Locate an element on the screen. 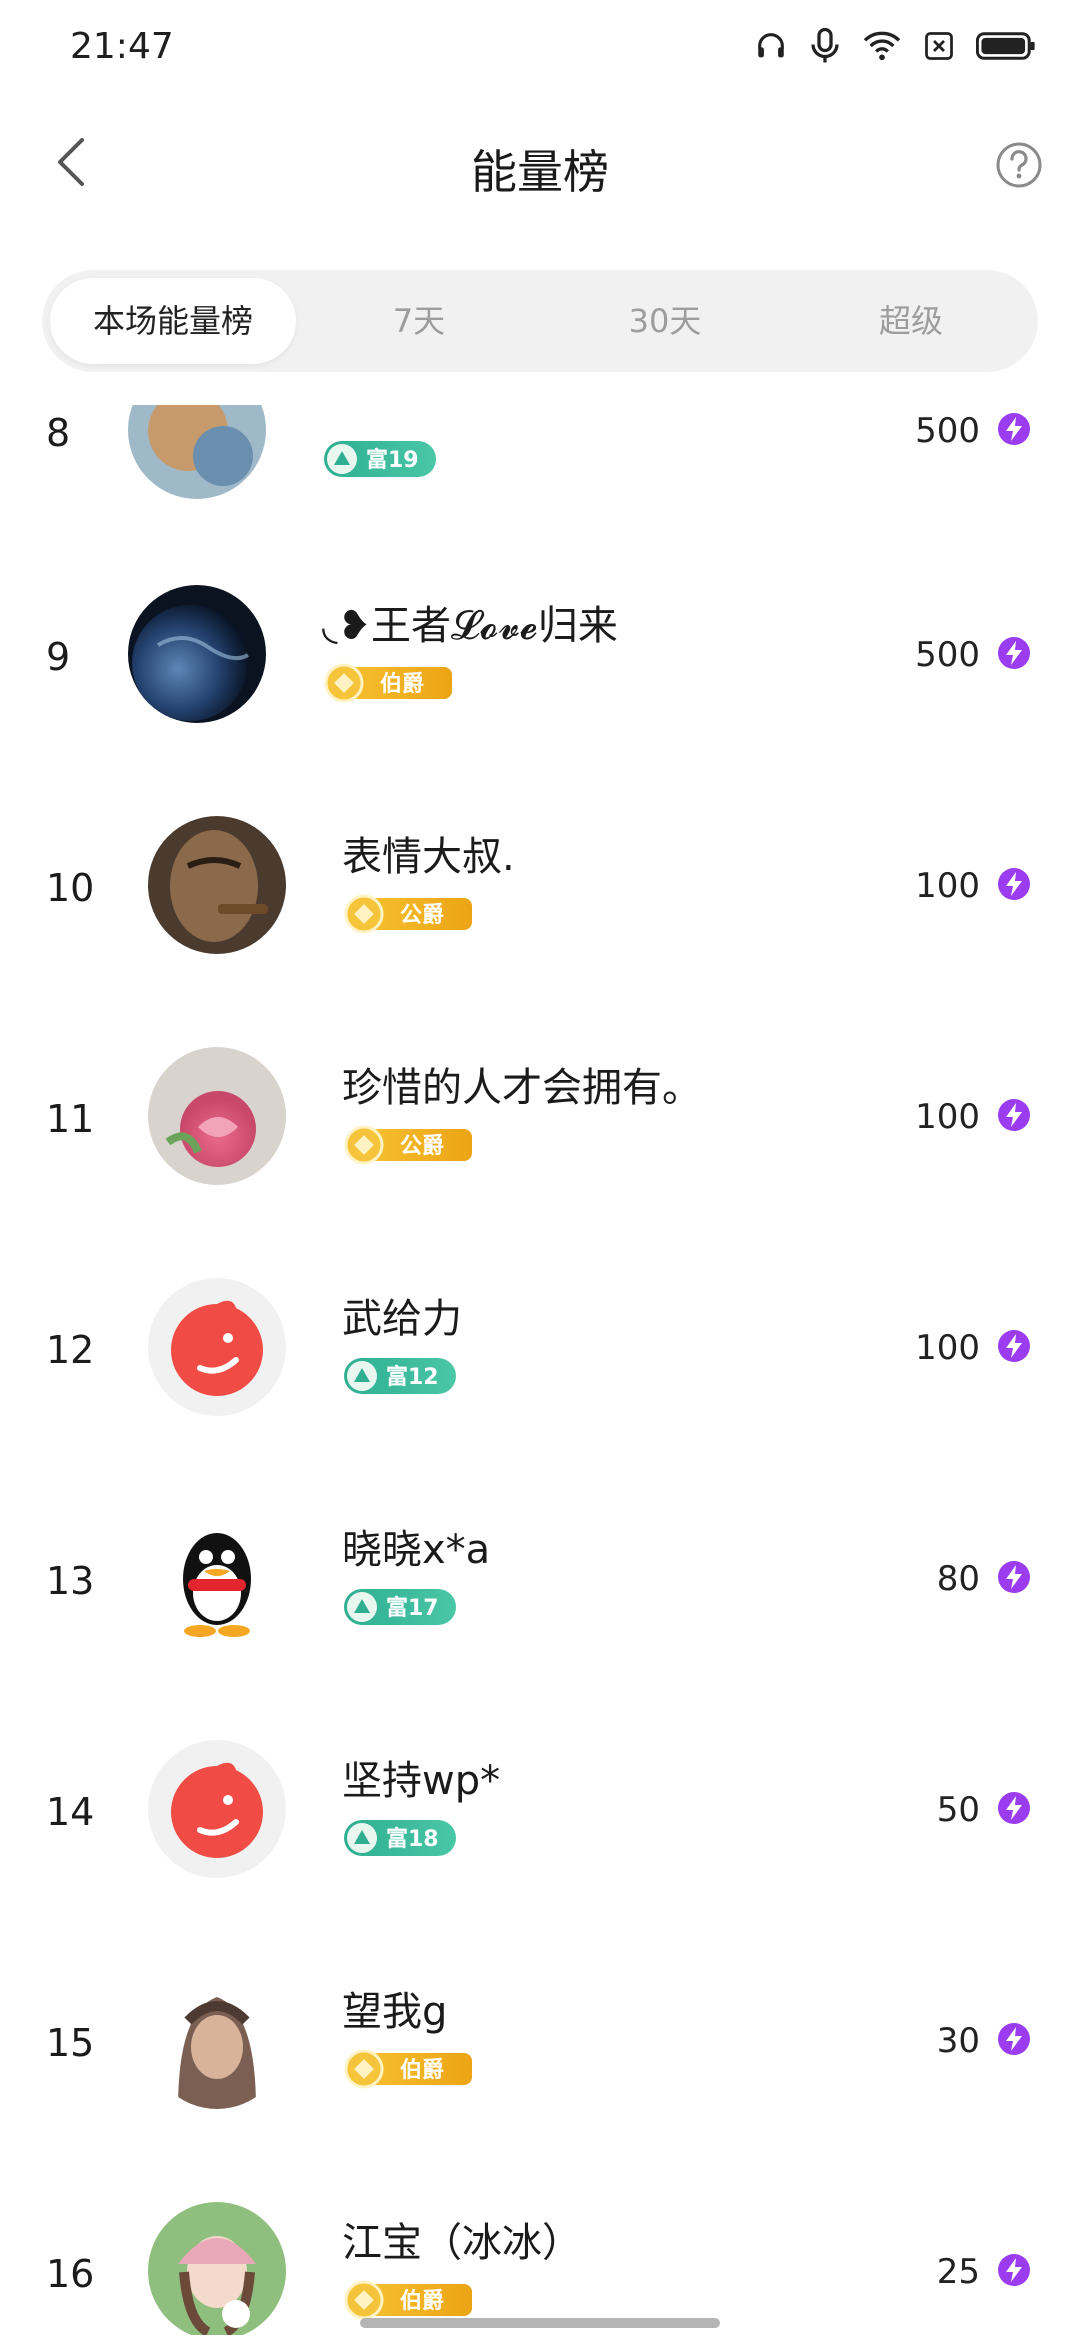 The height and width of the screenshot is (2340, 1080). ranking-period-tabs: 本场能量榜 7天 30天 超级 is located at coordinates (540, 321).